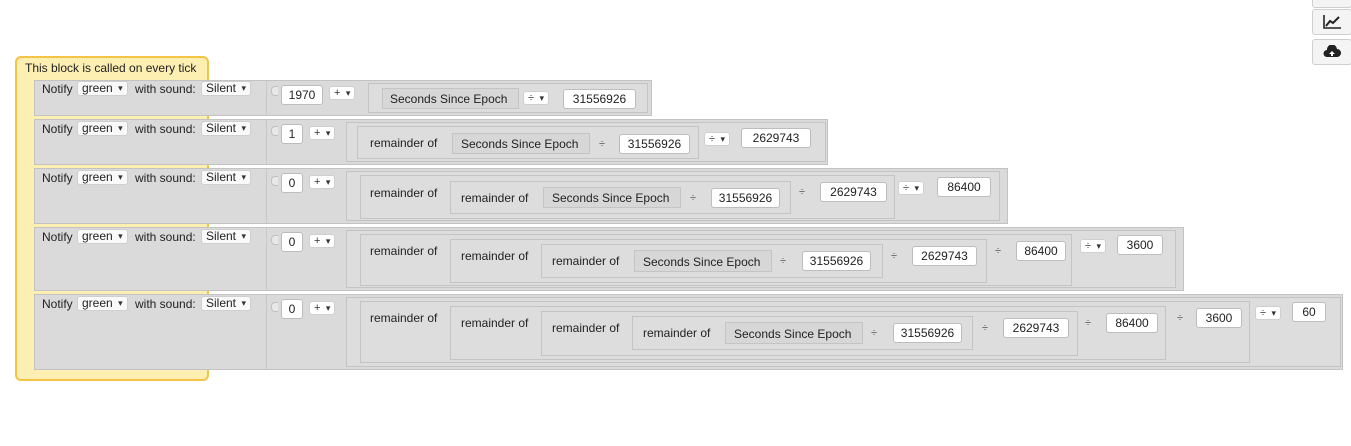 Image resolution: width=1351 pixels, height=446 pixels. I want to click on line-chart-button, so click(1331, 22).